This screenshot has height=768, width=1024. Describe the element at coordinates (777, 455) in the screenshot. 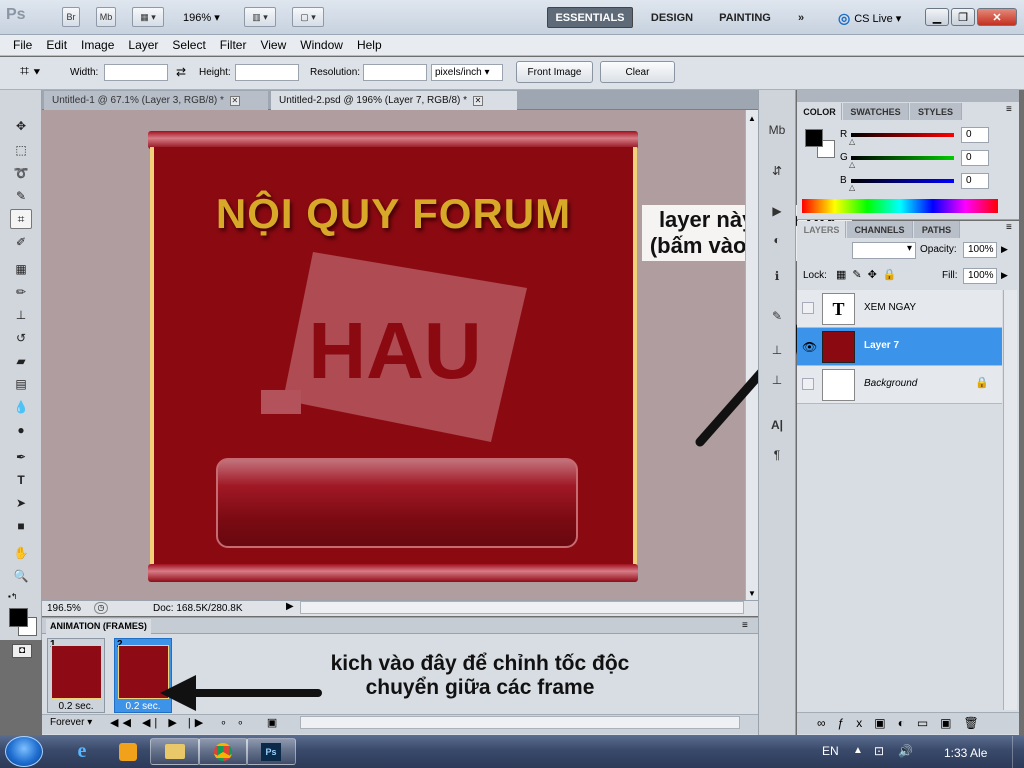

I see `paragraph-icon: ¶` at that location.